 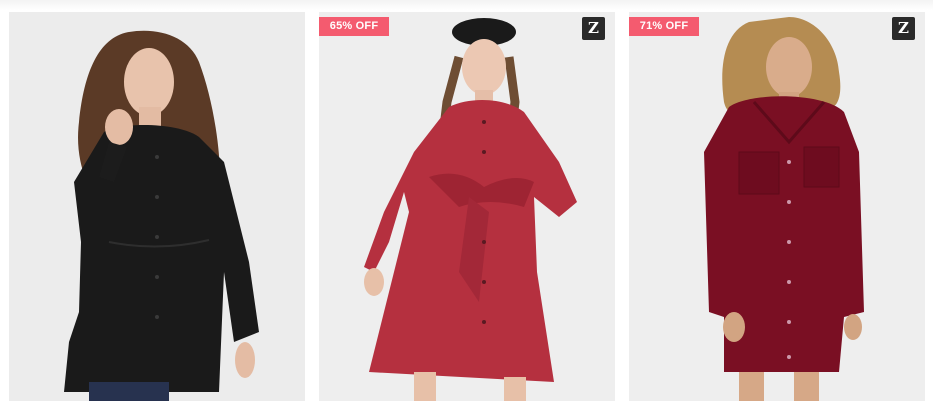 What do you see at coordinates (466, 406) in the screenshot?
I see `bottom-divider` at bounding box center [466, 406].